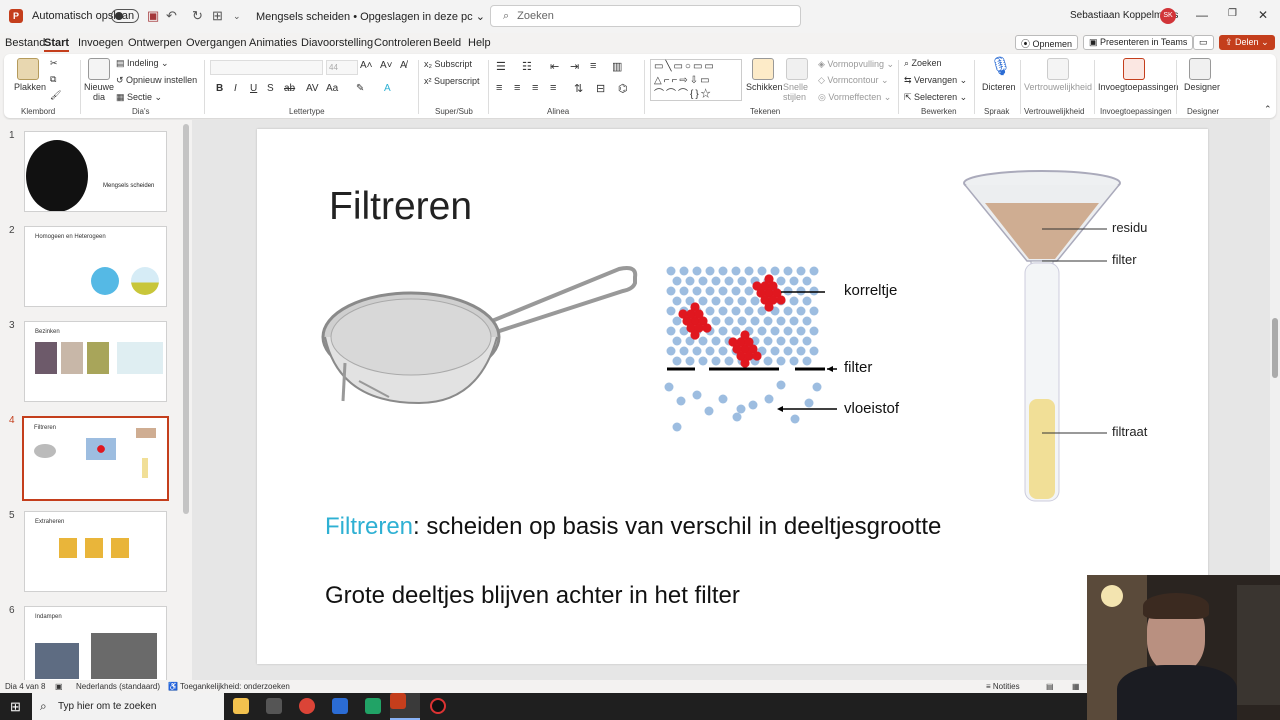 The height and width of the screenshot is (720, 1280). I want to click on superscript-button: x² Superscript, so click(452, 81).